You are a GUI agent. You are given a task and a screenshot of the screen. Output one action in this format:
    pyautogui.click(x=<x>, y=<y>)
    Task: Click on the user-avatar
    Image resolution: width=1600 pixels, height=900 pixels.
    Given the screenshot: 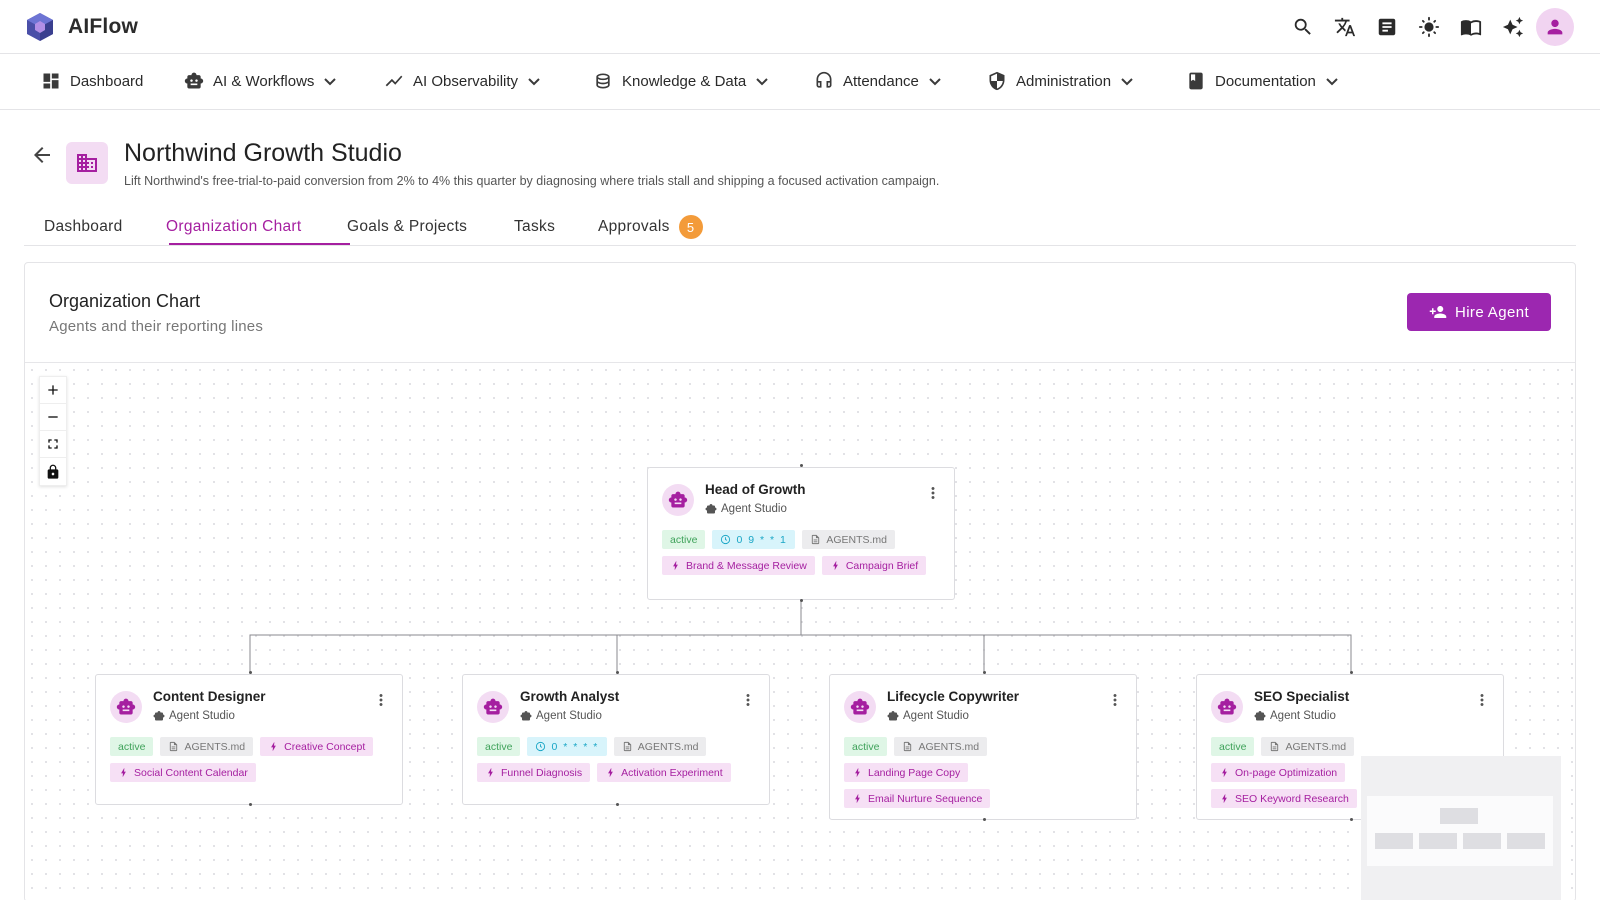 What is the action you would take?
    pyautogui.click(x=1555, y=27)
    